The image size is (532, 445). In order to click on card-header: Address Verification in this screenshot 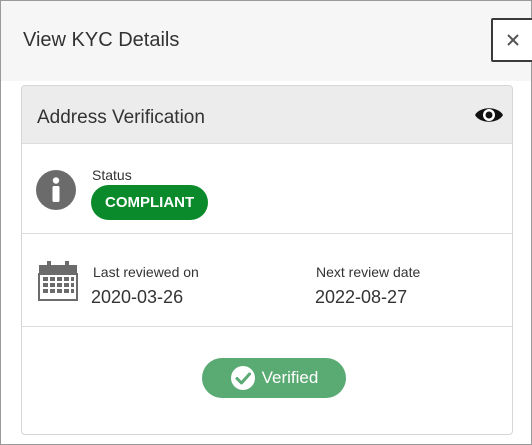, I will do `click(267, 115)`.